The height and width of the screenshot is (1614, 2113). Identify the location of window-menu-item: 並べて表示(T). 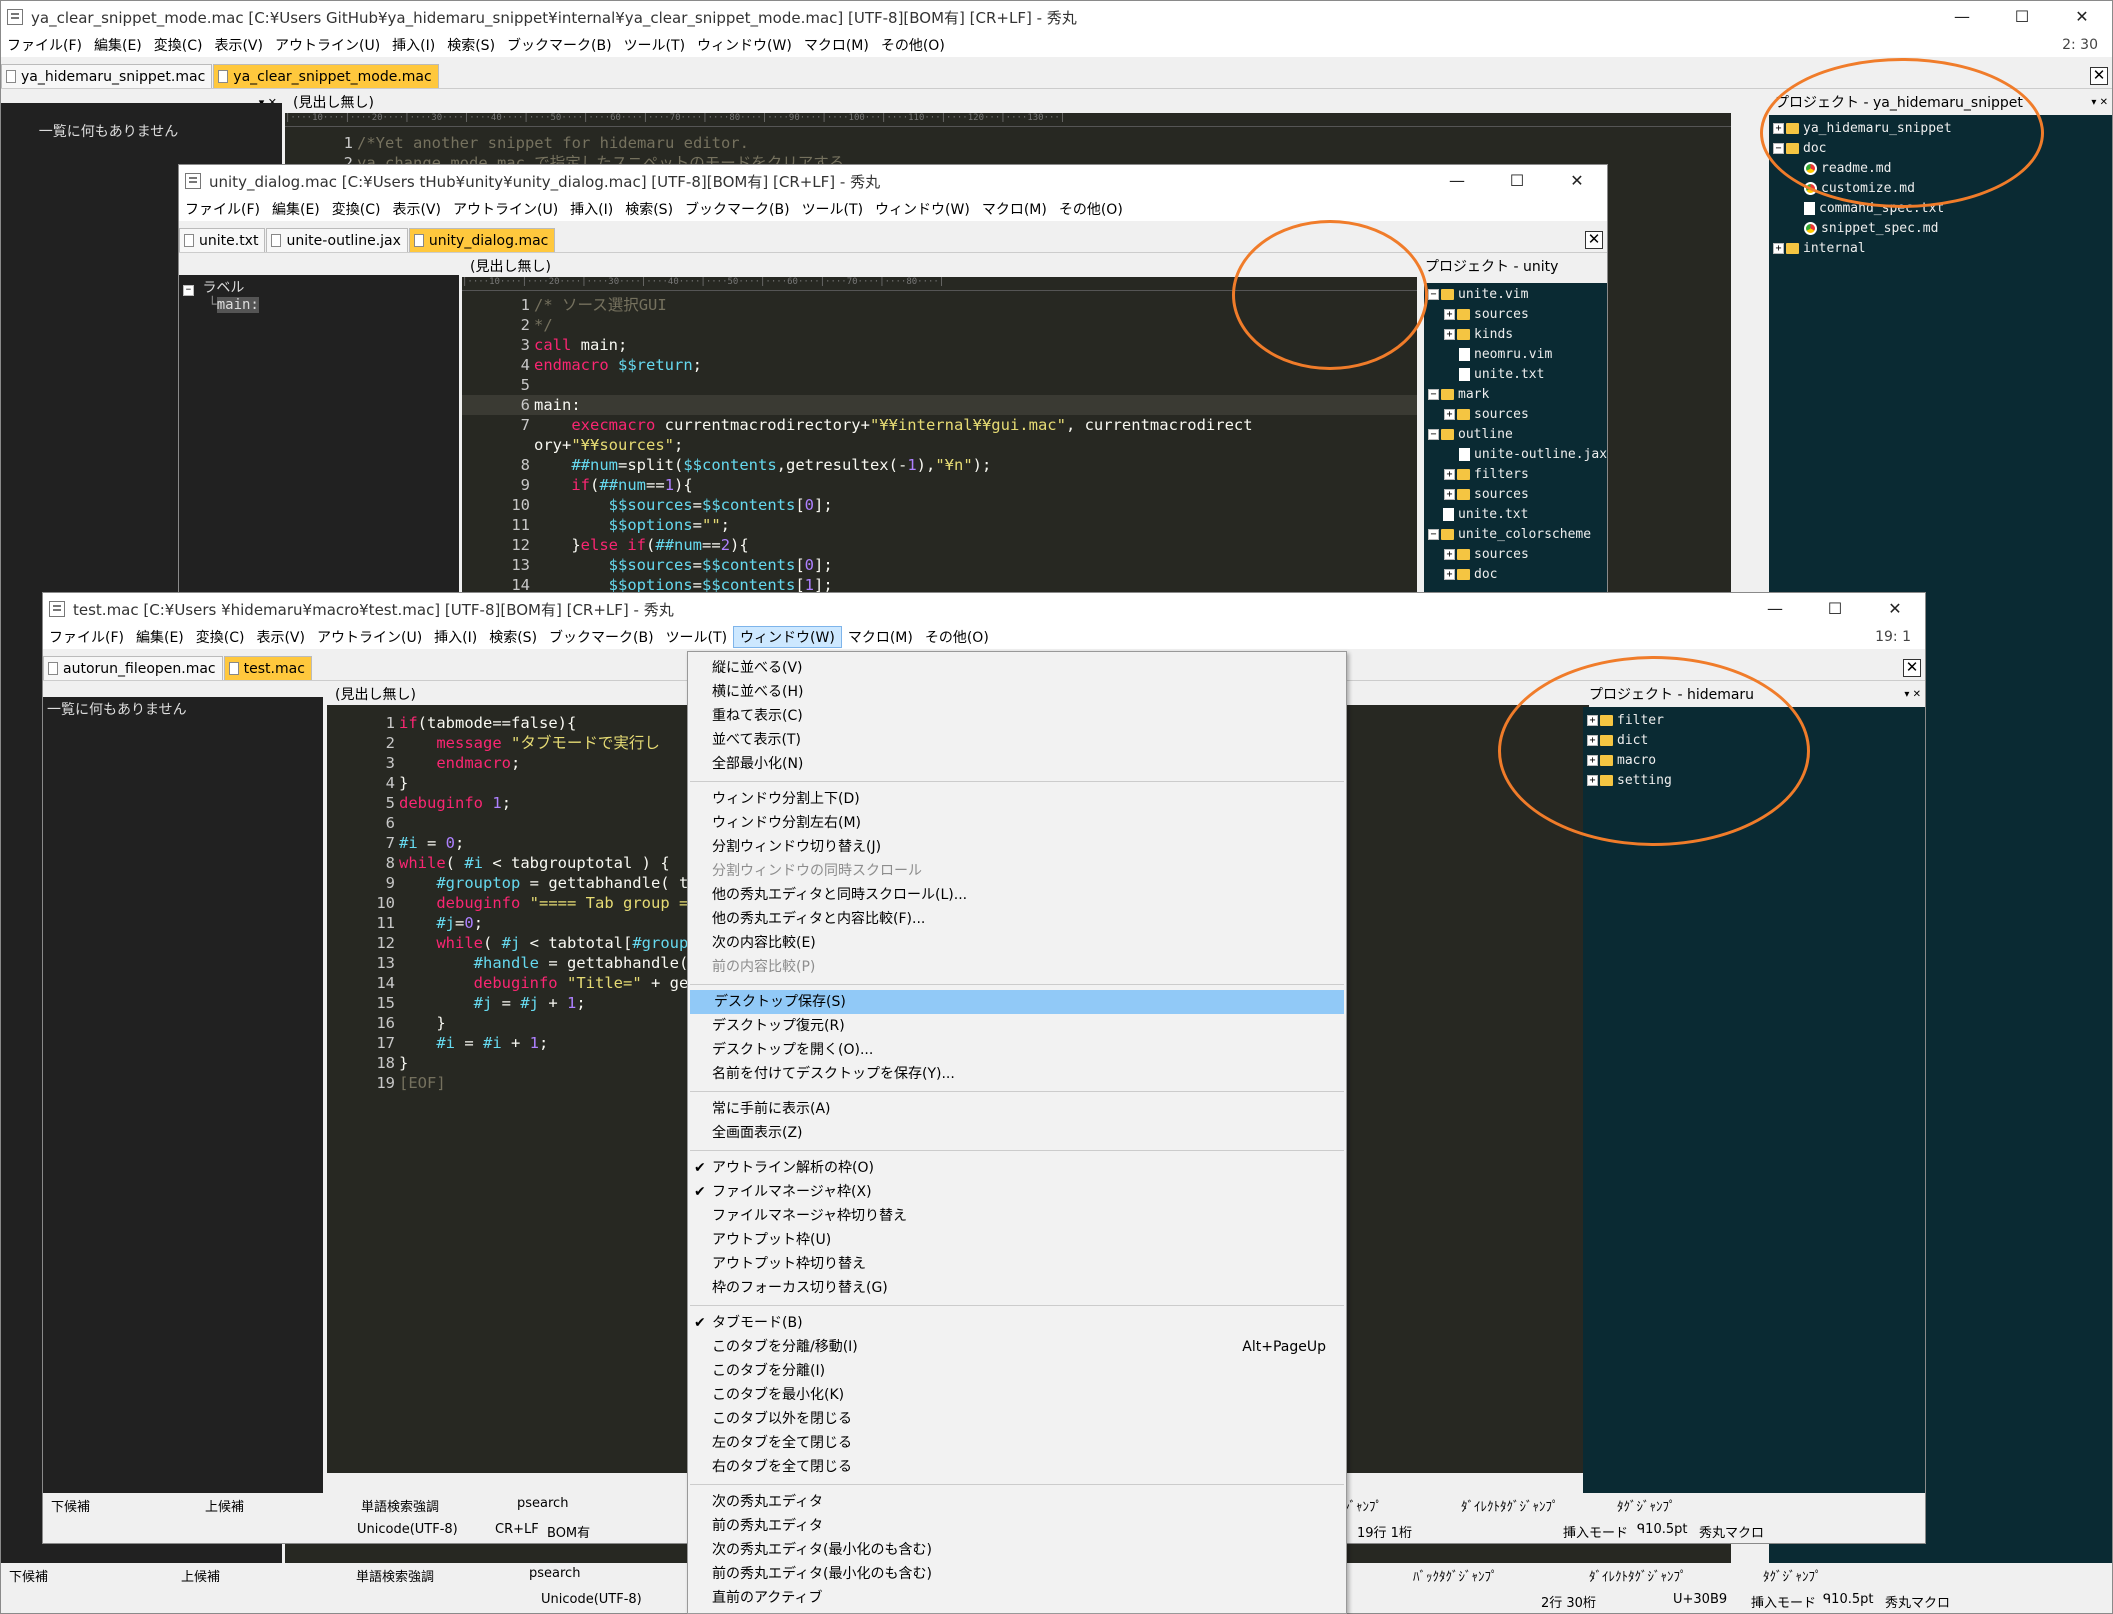
(1017, 740).